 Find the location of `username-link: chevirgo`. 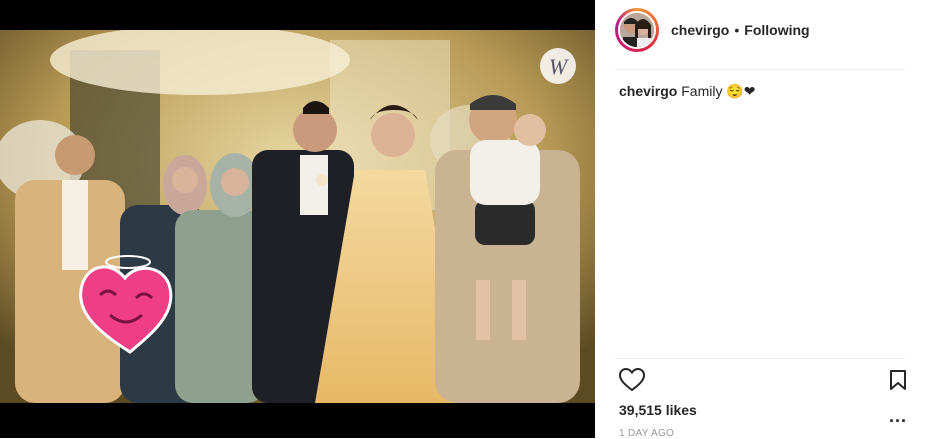

username-link: chevirgo is located at coordinates (700, 30).